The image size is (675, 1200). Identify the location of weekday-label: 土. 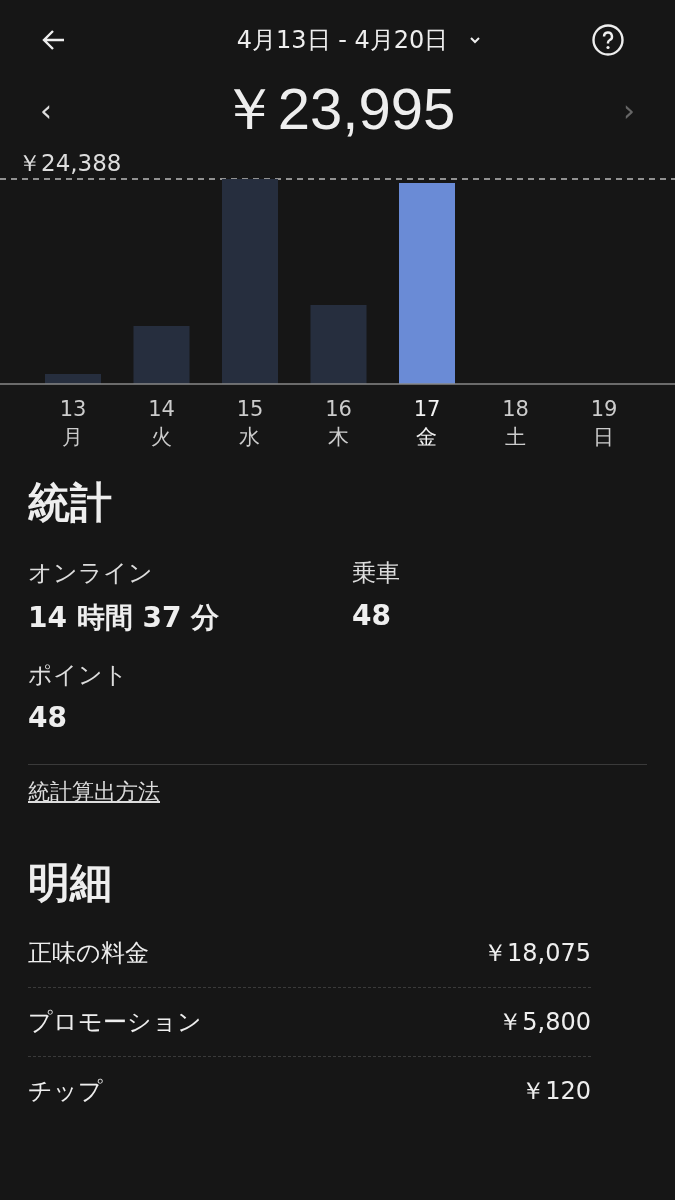
(515, 437).